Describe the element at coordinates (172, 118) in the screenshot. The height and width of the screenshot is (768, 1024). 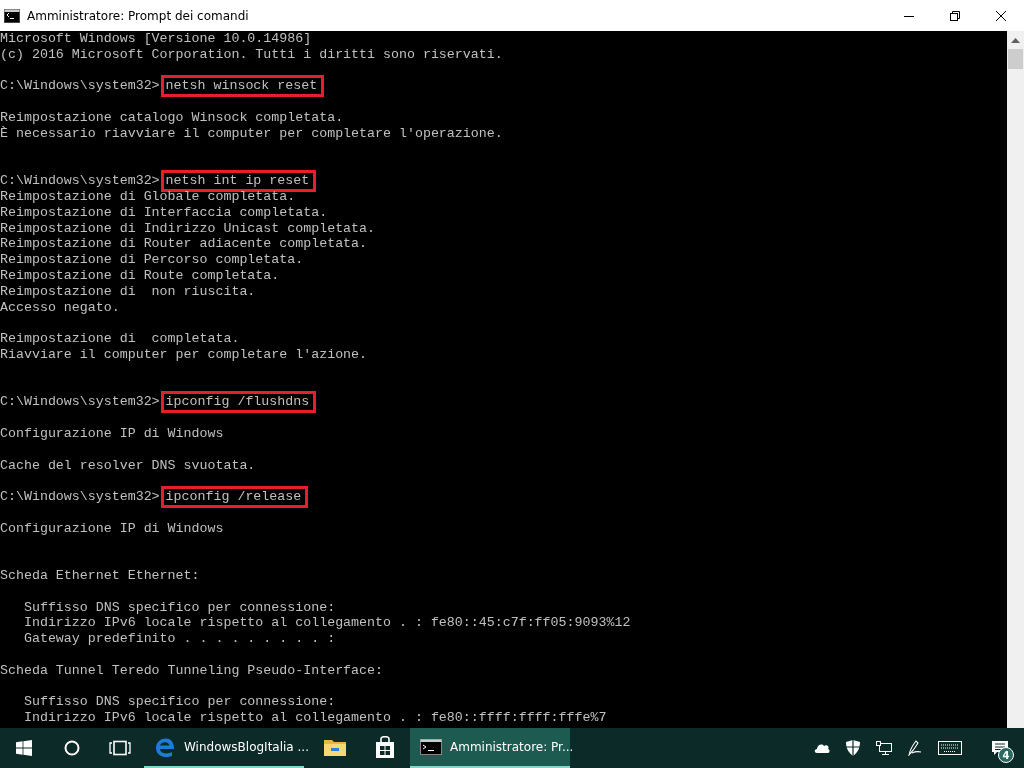
I see `console-line: Reimpostazione catalogo Winsock completata.` at that location.